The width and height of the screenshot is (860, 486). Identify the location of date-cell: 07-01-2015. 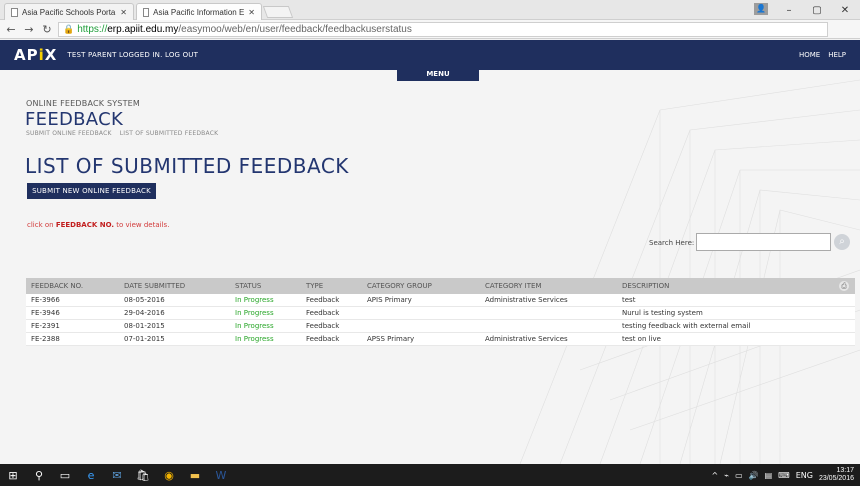
(144, 339).